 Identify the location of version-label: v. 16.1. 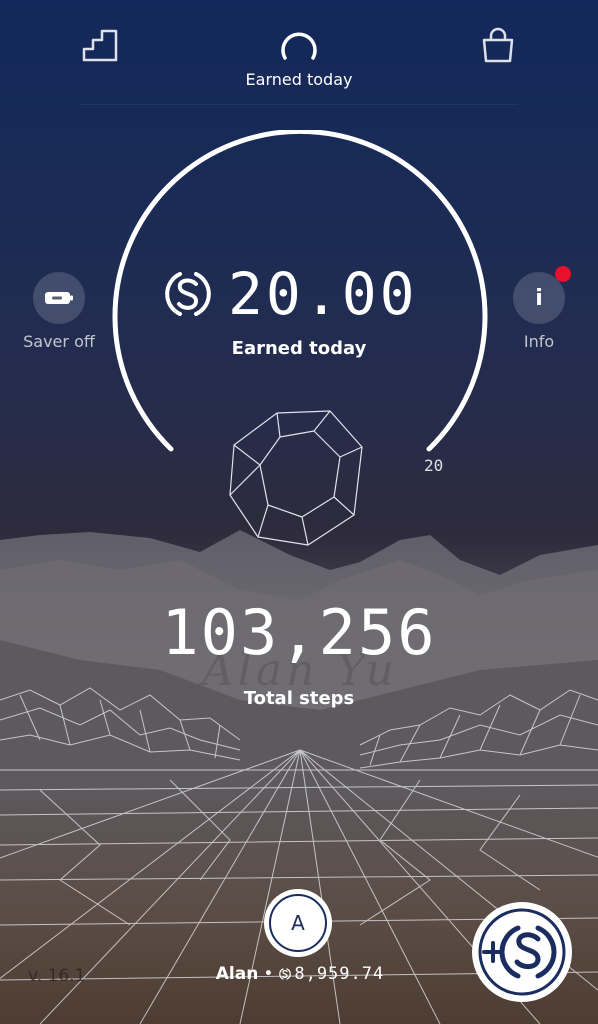
(57, 976).